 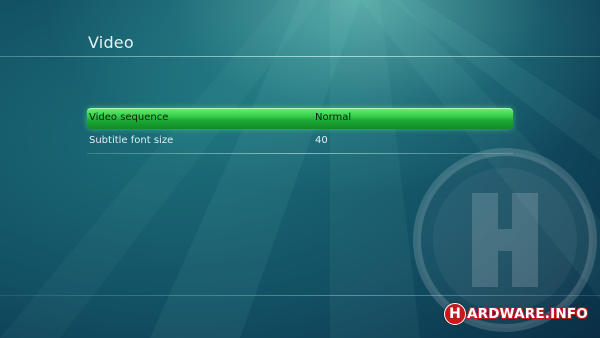 What do you see at coordinates (321, 140) in the screenshot?
I see `setting-value: 40` at bounding box center [321, 140].